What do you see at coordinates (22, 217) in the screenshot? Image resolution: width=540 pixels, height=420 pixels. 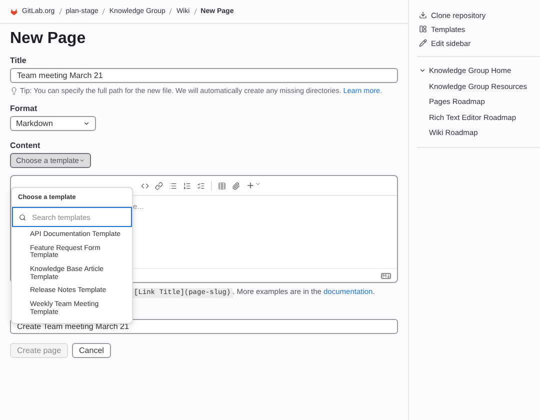 I see `search-icon` at bounding box center [22, 217].